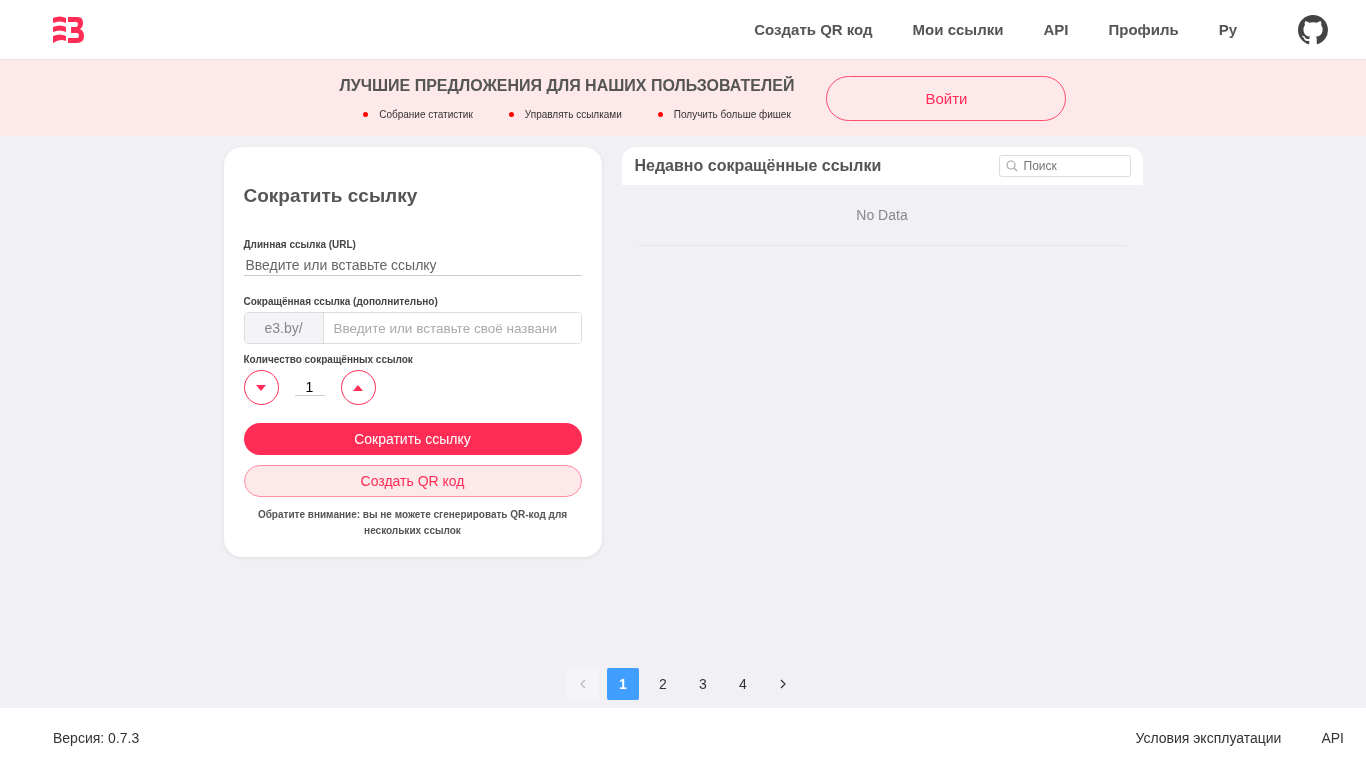 This screenshot has height=768, width=1366. What do you see at coordinates (331, 196) in the screenshot?
I see `card-title: Сократить ссылку` at bounding box center [331, 196].